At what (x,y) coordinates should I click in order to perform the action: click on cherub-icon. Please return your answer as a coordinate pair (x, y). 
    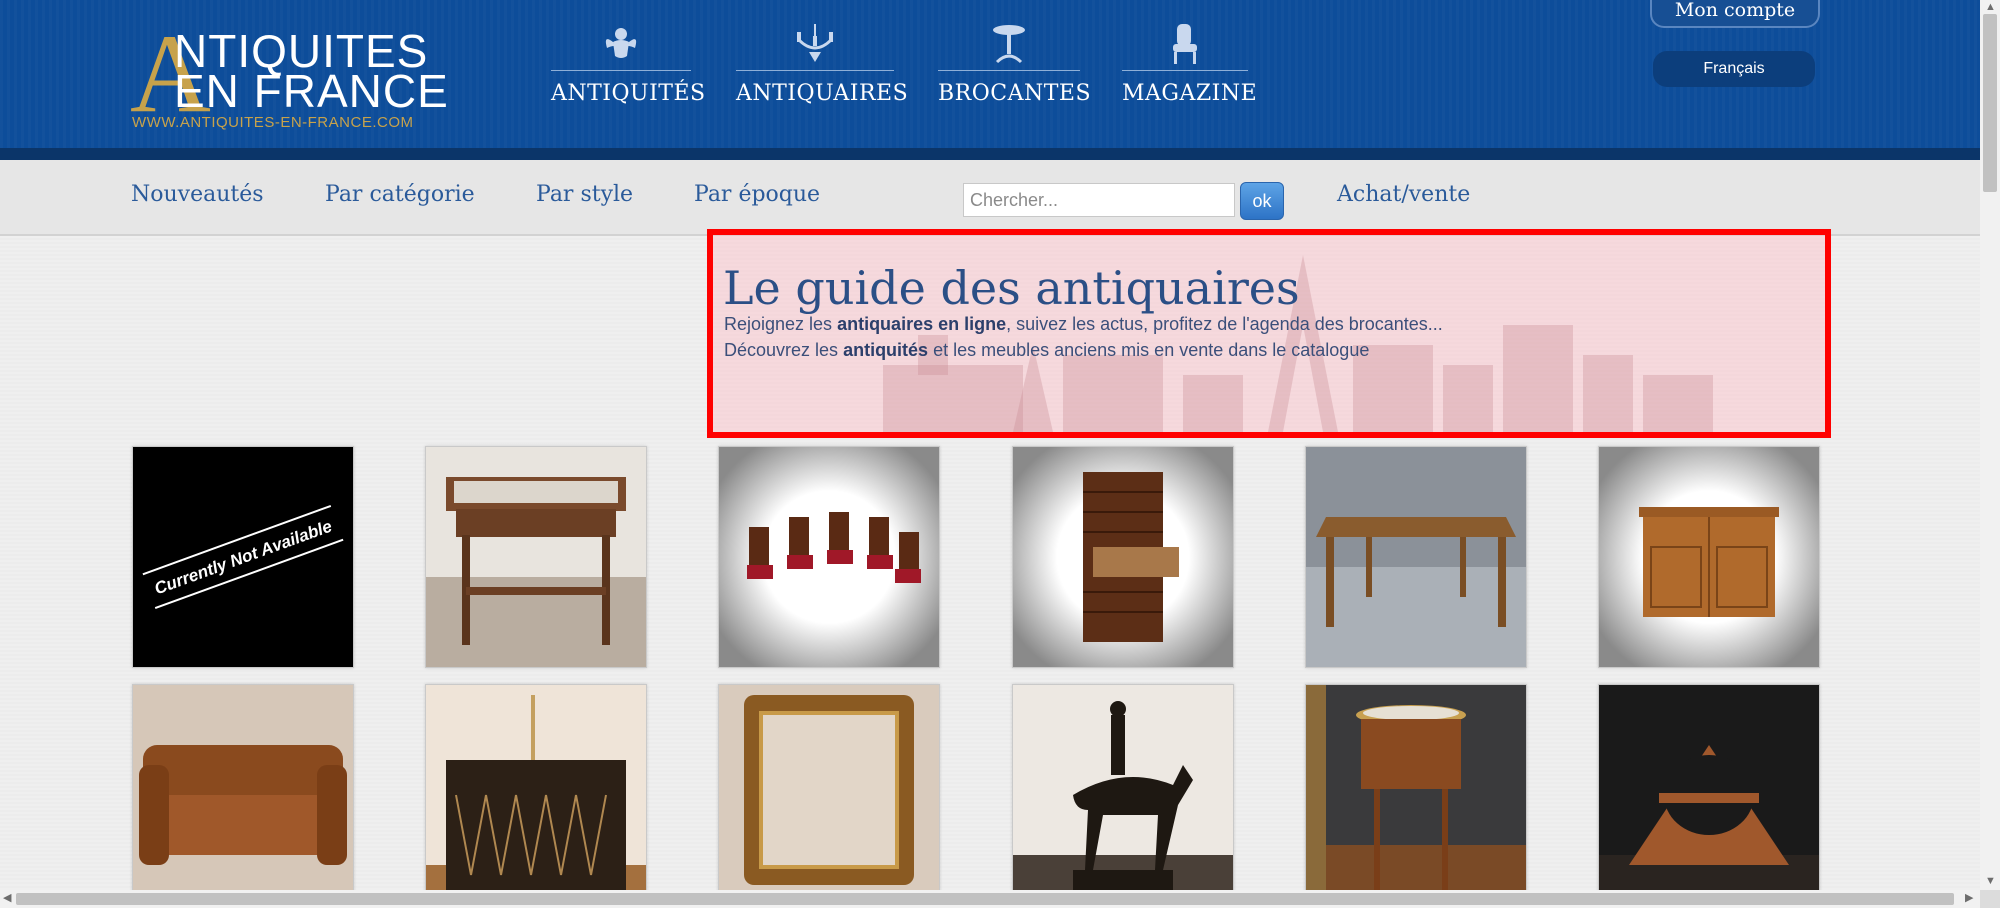
    Looking at the image, I should click on (621, 43).